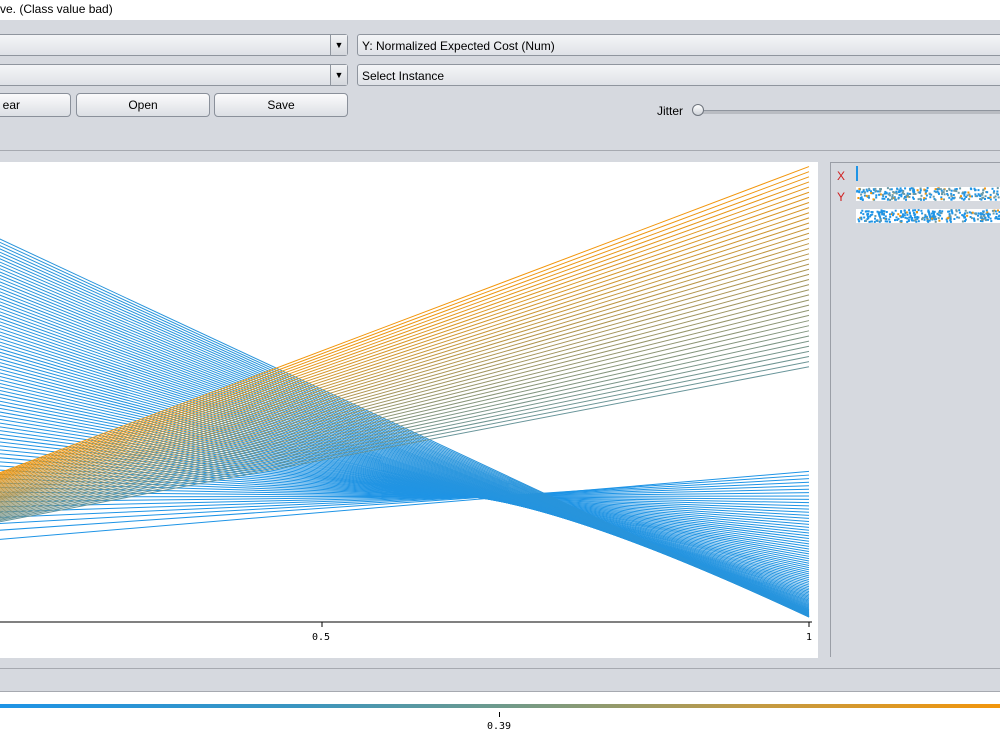 The image size is (1000, 750). What do you see at coordinates (678, 75) in the screenshot?
I see `instance-select: Select Instance` at bounding box center [678, 75].